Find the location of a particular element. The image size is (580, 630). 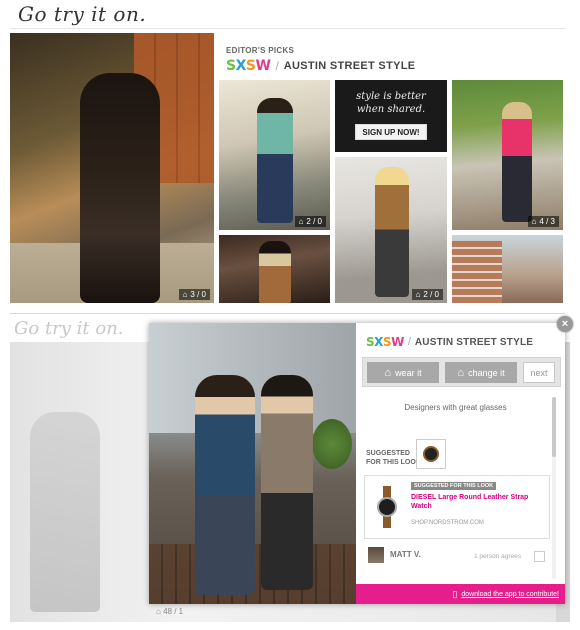

section-divider is located at coordinates (287, 313).